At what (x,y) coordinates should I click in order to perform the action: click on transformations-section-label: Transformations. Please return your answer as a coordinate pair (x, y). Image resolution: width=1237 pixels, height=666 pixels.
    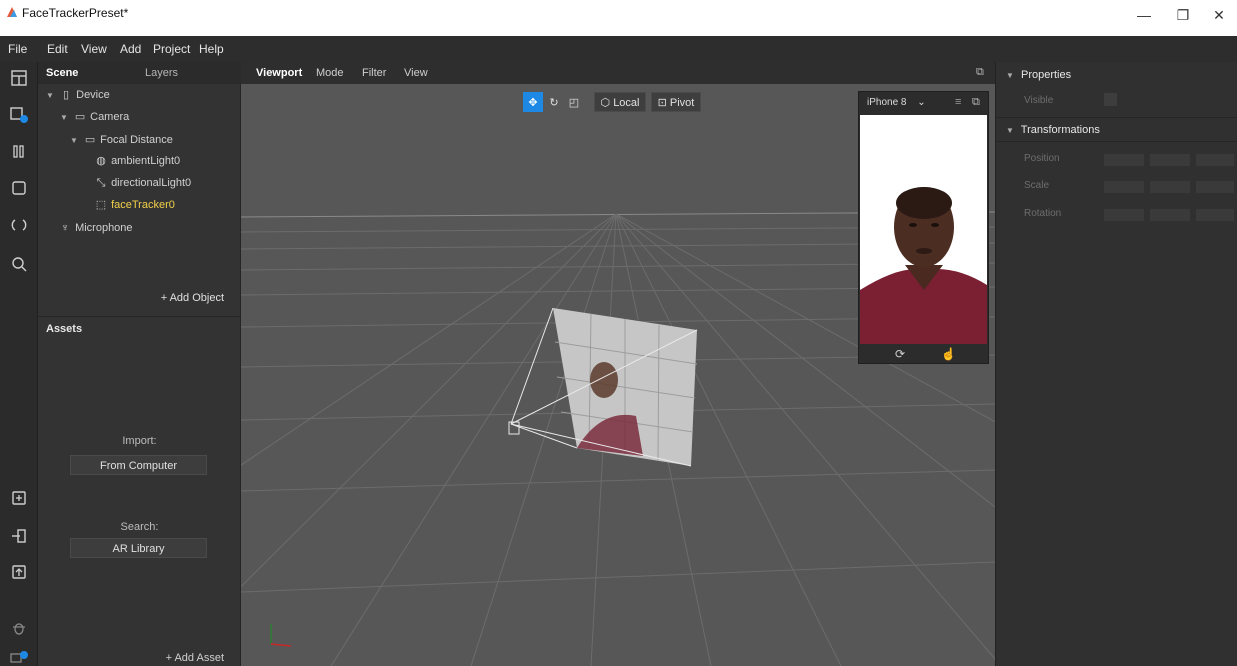
    Looking at the image, I should click on (1060, 130).